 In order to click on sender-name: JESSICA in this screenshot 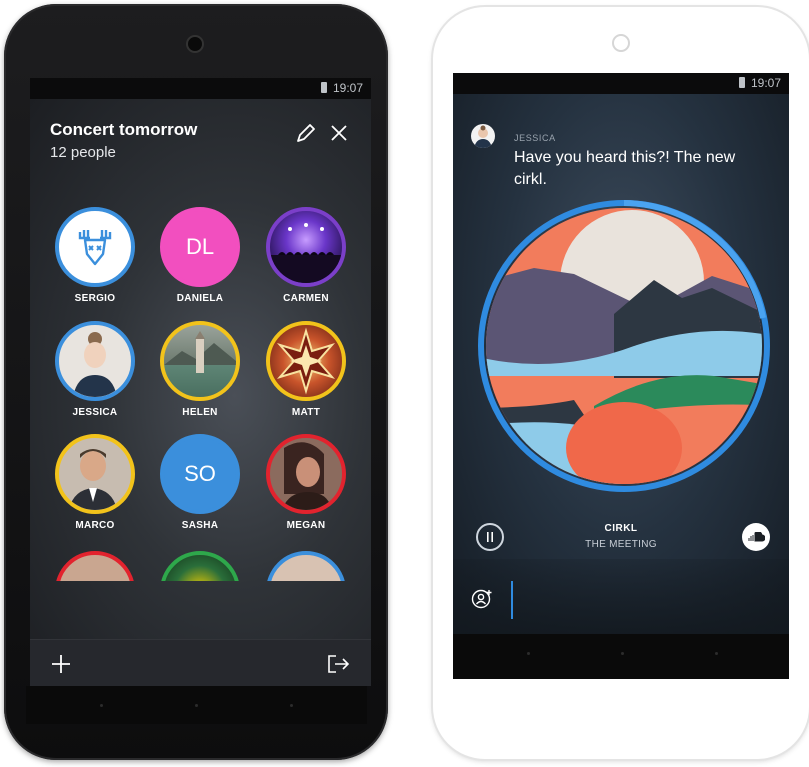, I will do `click(535, 138)`.